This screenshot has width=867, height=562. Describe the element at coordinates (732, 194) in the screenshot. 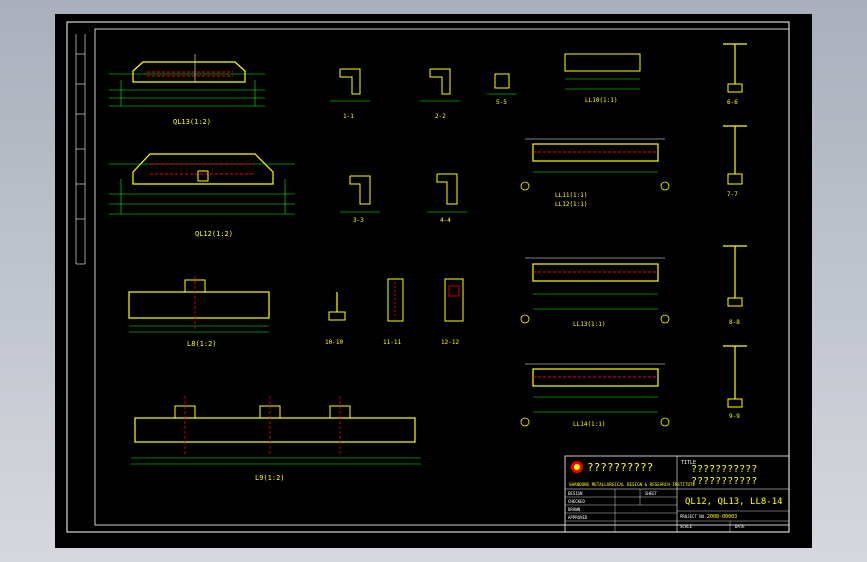

I see `section-7-7-label: 7-7` at that location.